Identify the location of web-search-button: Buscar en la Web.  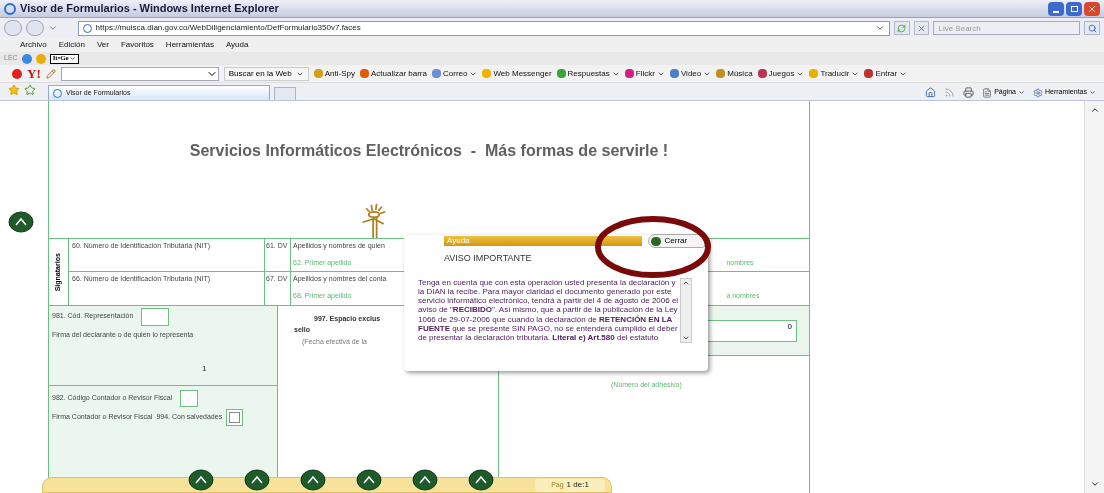
(266, 73).